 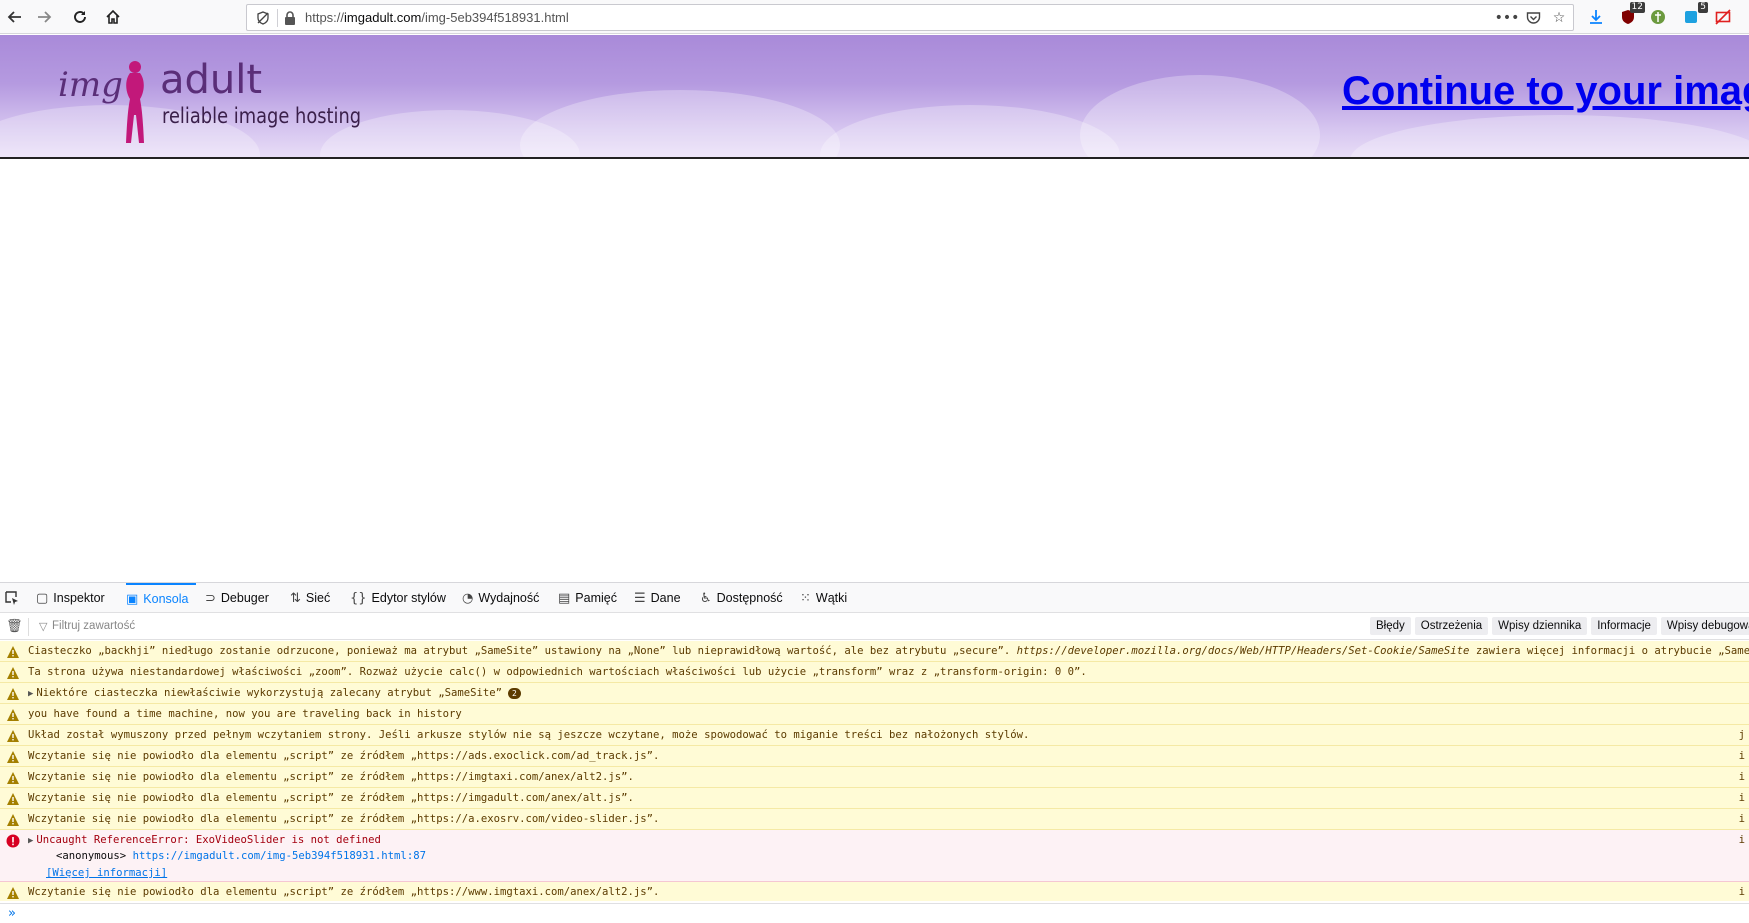 I want to click on element-picker-button, so click(x=12, y=598).